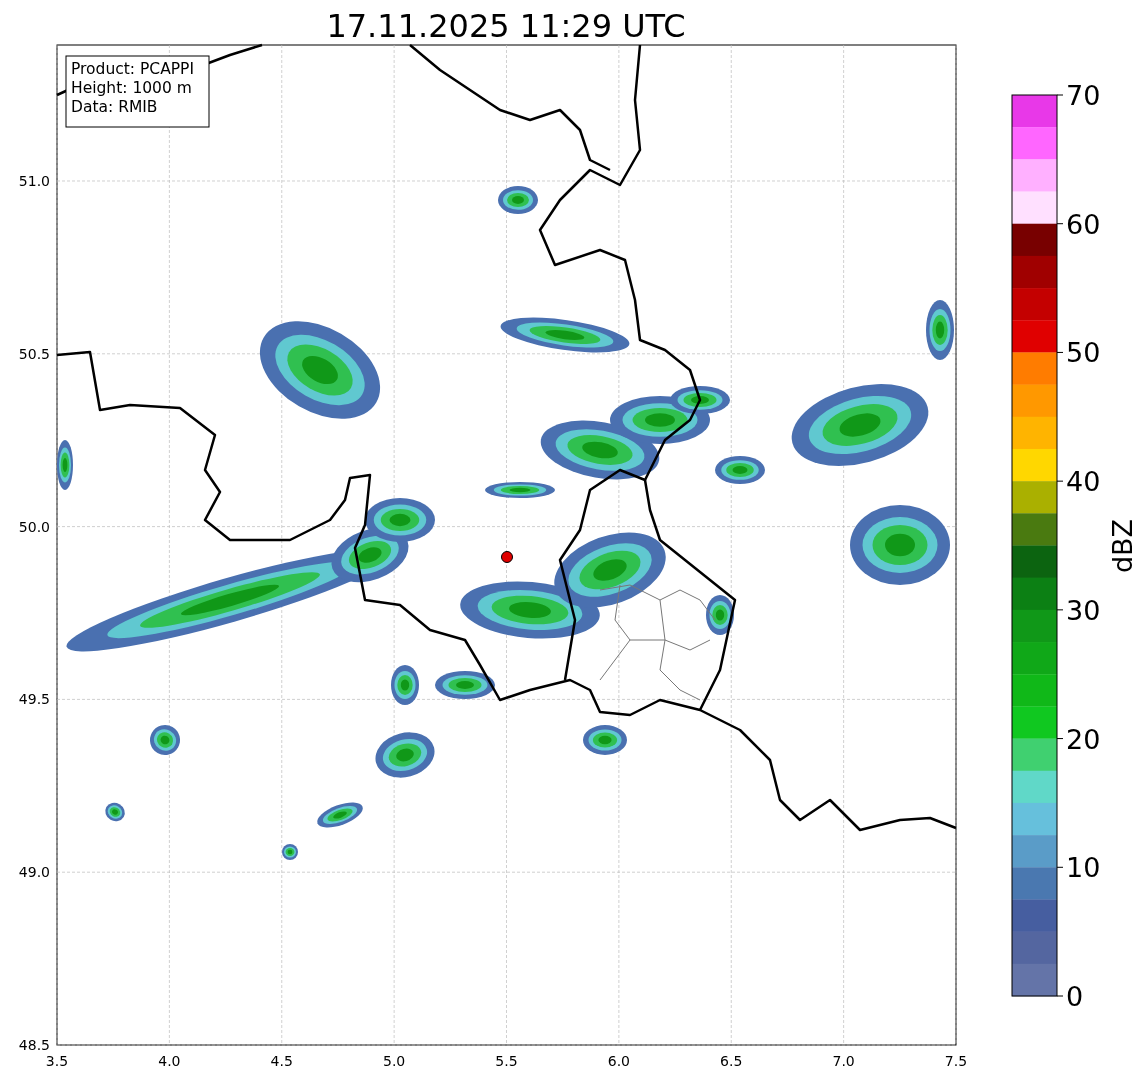 This screenshot has width=1145, height=1084. What do you see at coordinates (507, 557) in the screenshot?
I see `radar-site-icon` at bounding box center [507, 557].